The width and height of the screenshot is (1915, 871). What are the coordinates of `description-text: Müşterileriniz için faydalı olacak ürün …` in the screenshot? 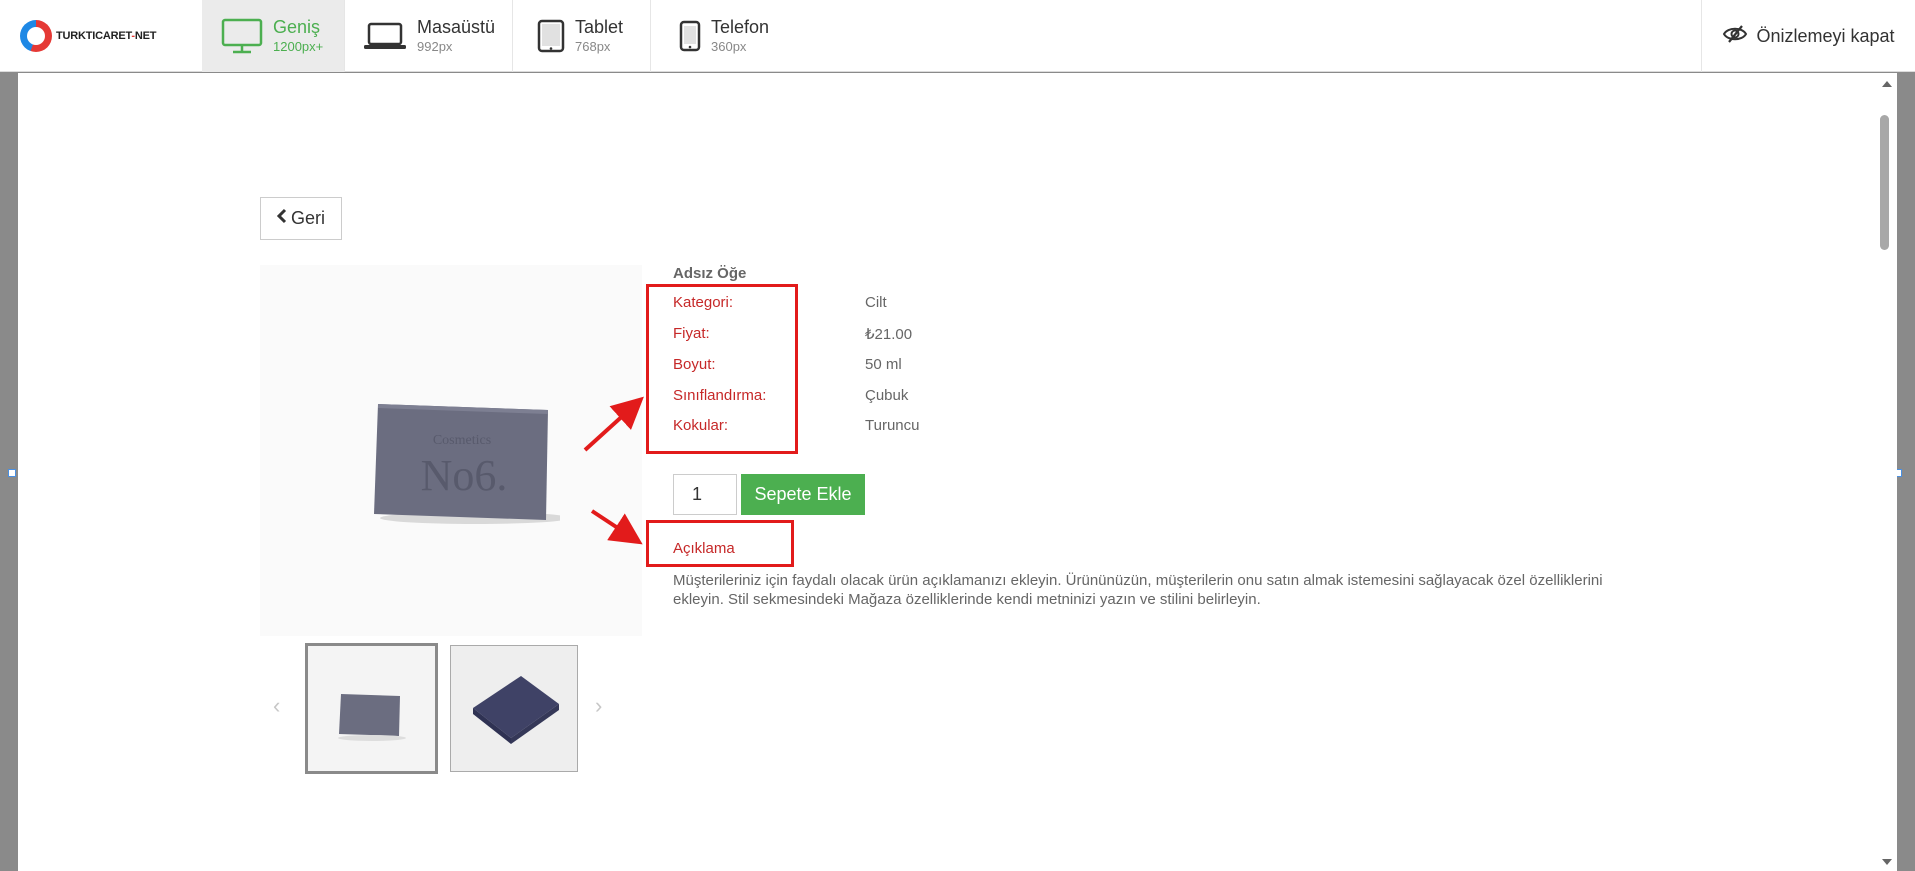 It's located at (1138, 590).